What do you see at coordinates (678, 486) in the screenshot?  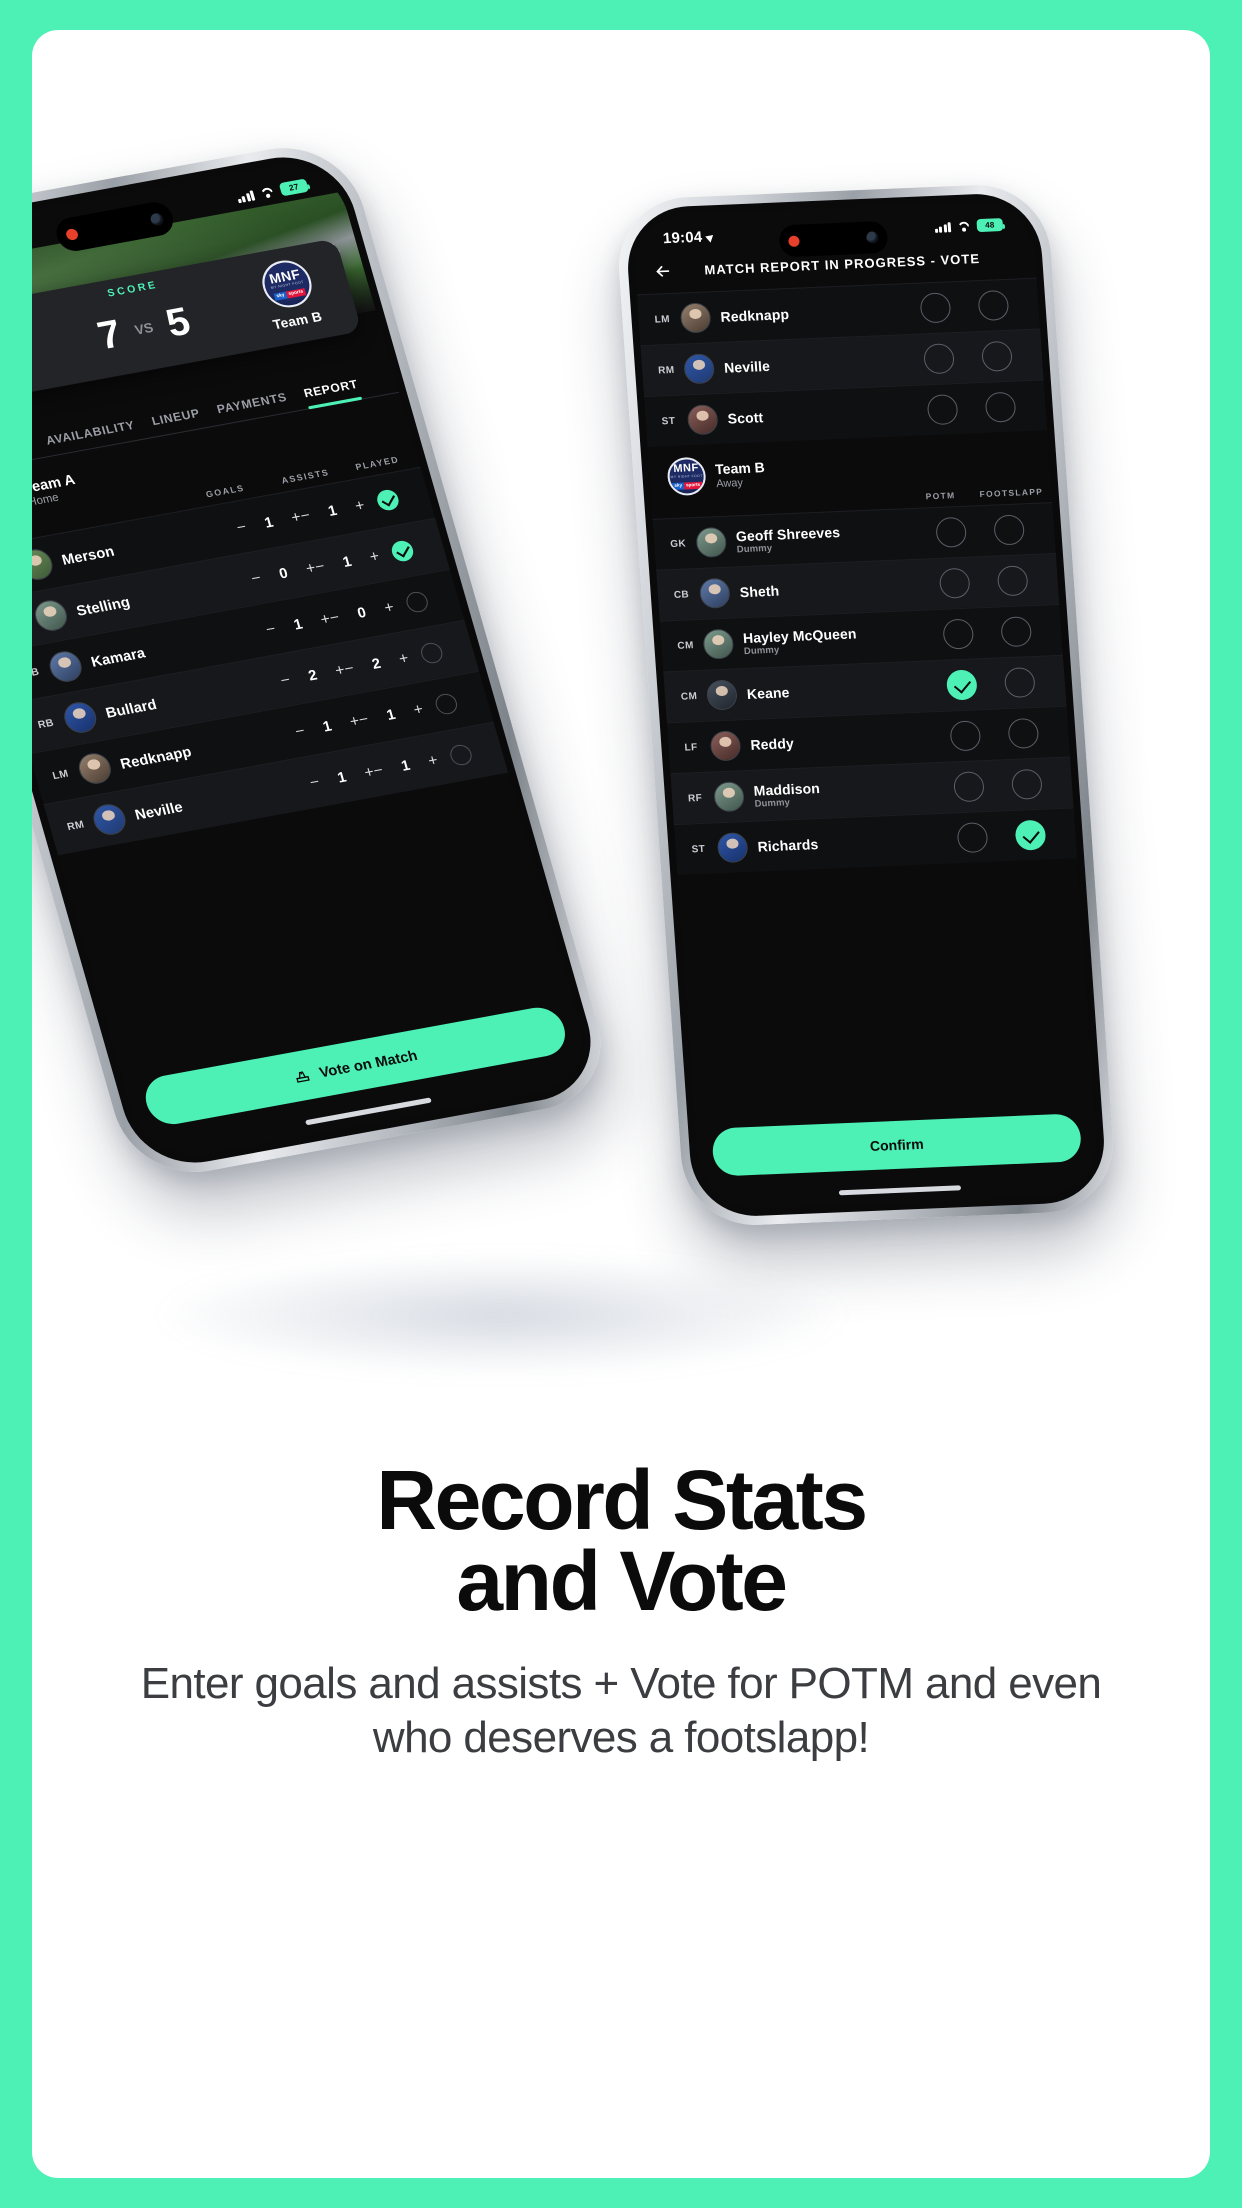 I see `crest-sky-text: sky` at bounding box center [678, 486].